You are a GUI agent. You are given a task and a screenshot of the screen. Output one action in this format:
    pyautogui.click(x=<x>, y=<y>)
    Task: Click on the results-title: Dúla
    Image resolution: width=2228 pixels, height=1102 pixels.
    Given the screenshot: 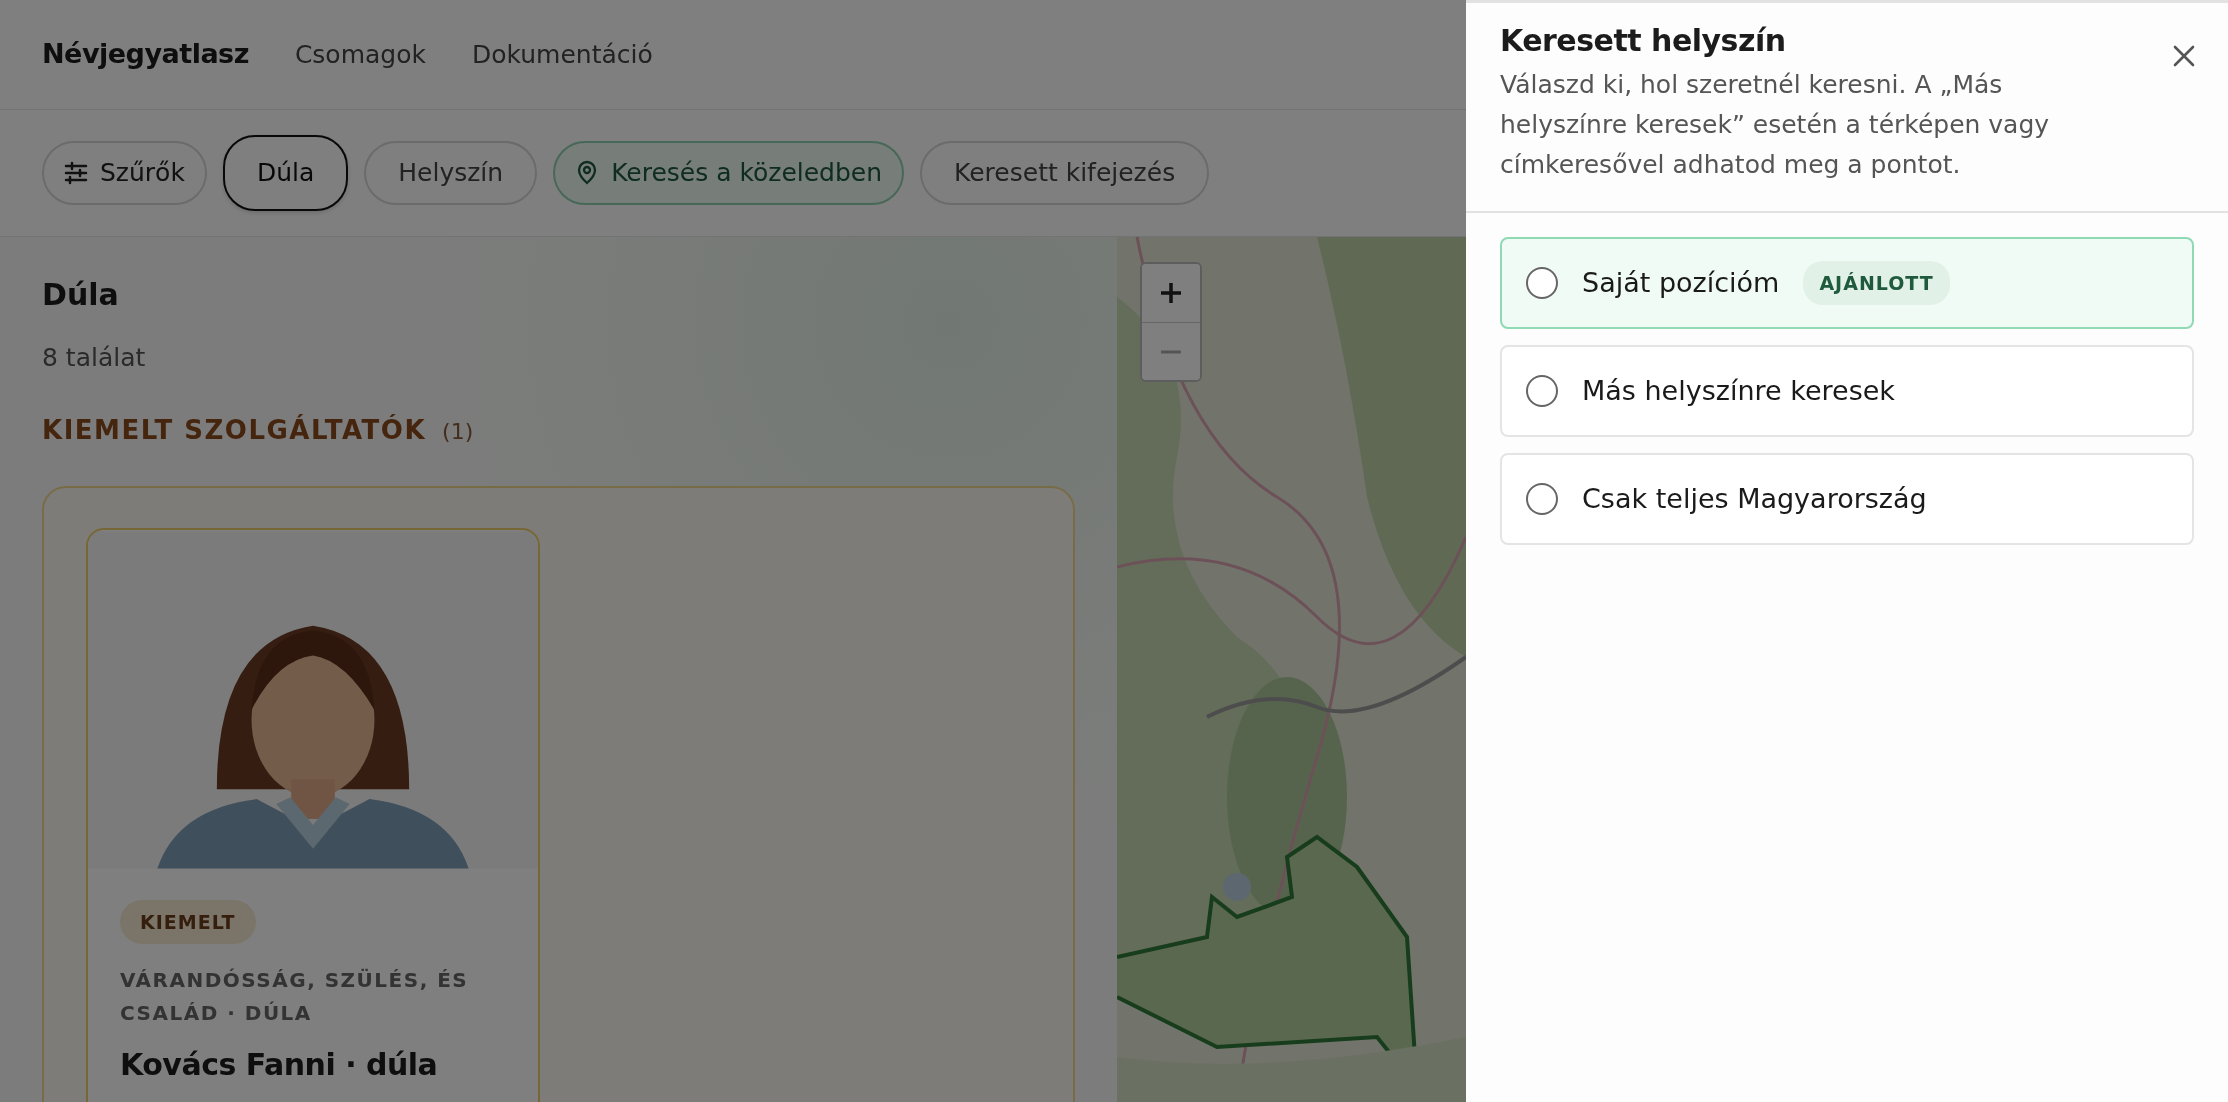 What is the action you would take?
    pyautogui.click(x=81, y=295)
    